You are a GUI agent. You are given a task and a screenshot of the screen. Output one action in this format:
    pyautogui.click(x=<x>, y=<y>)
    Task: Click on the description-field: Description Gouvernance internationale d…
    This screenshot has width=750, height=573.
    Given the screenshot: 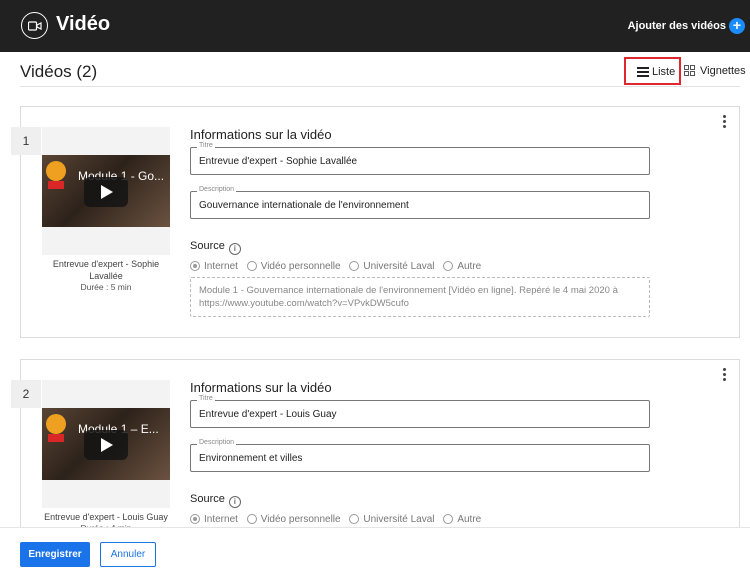 What is the action you would take?
    pyautogui.click(x=420, y=202)
    